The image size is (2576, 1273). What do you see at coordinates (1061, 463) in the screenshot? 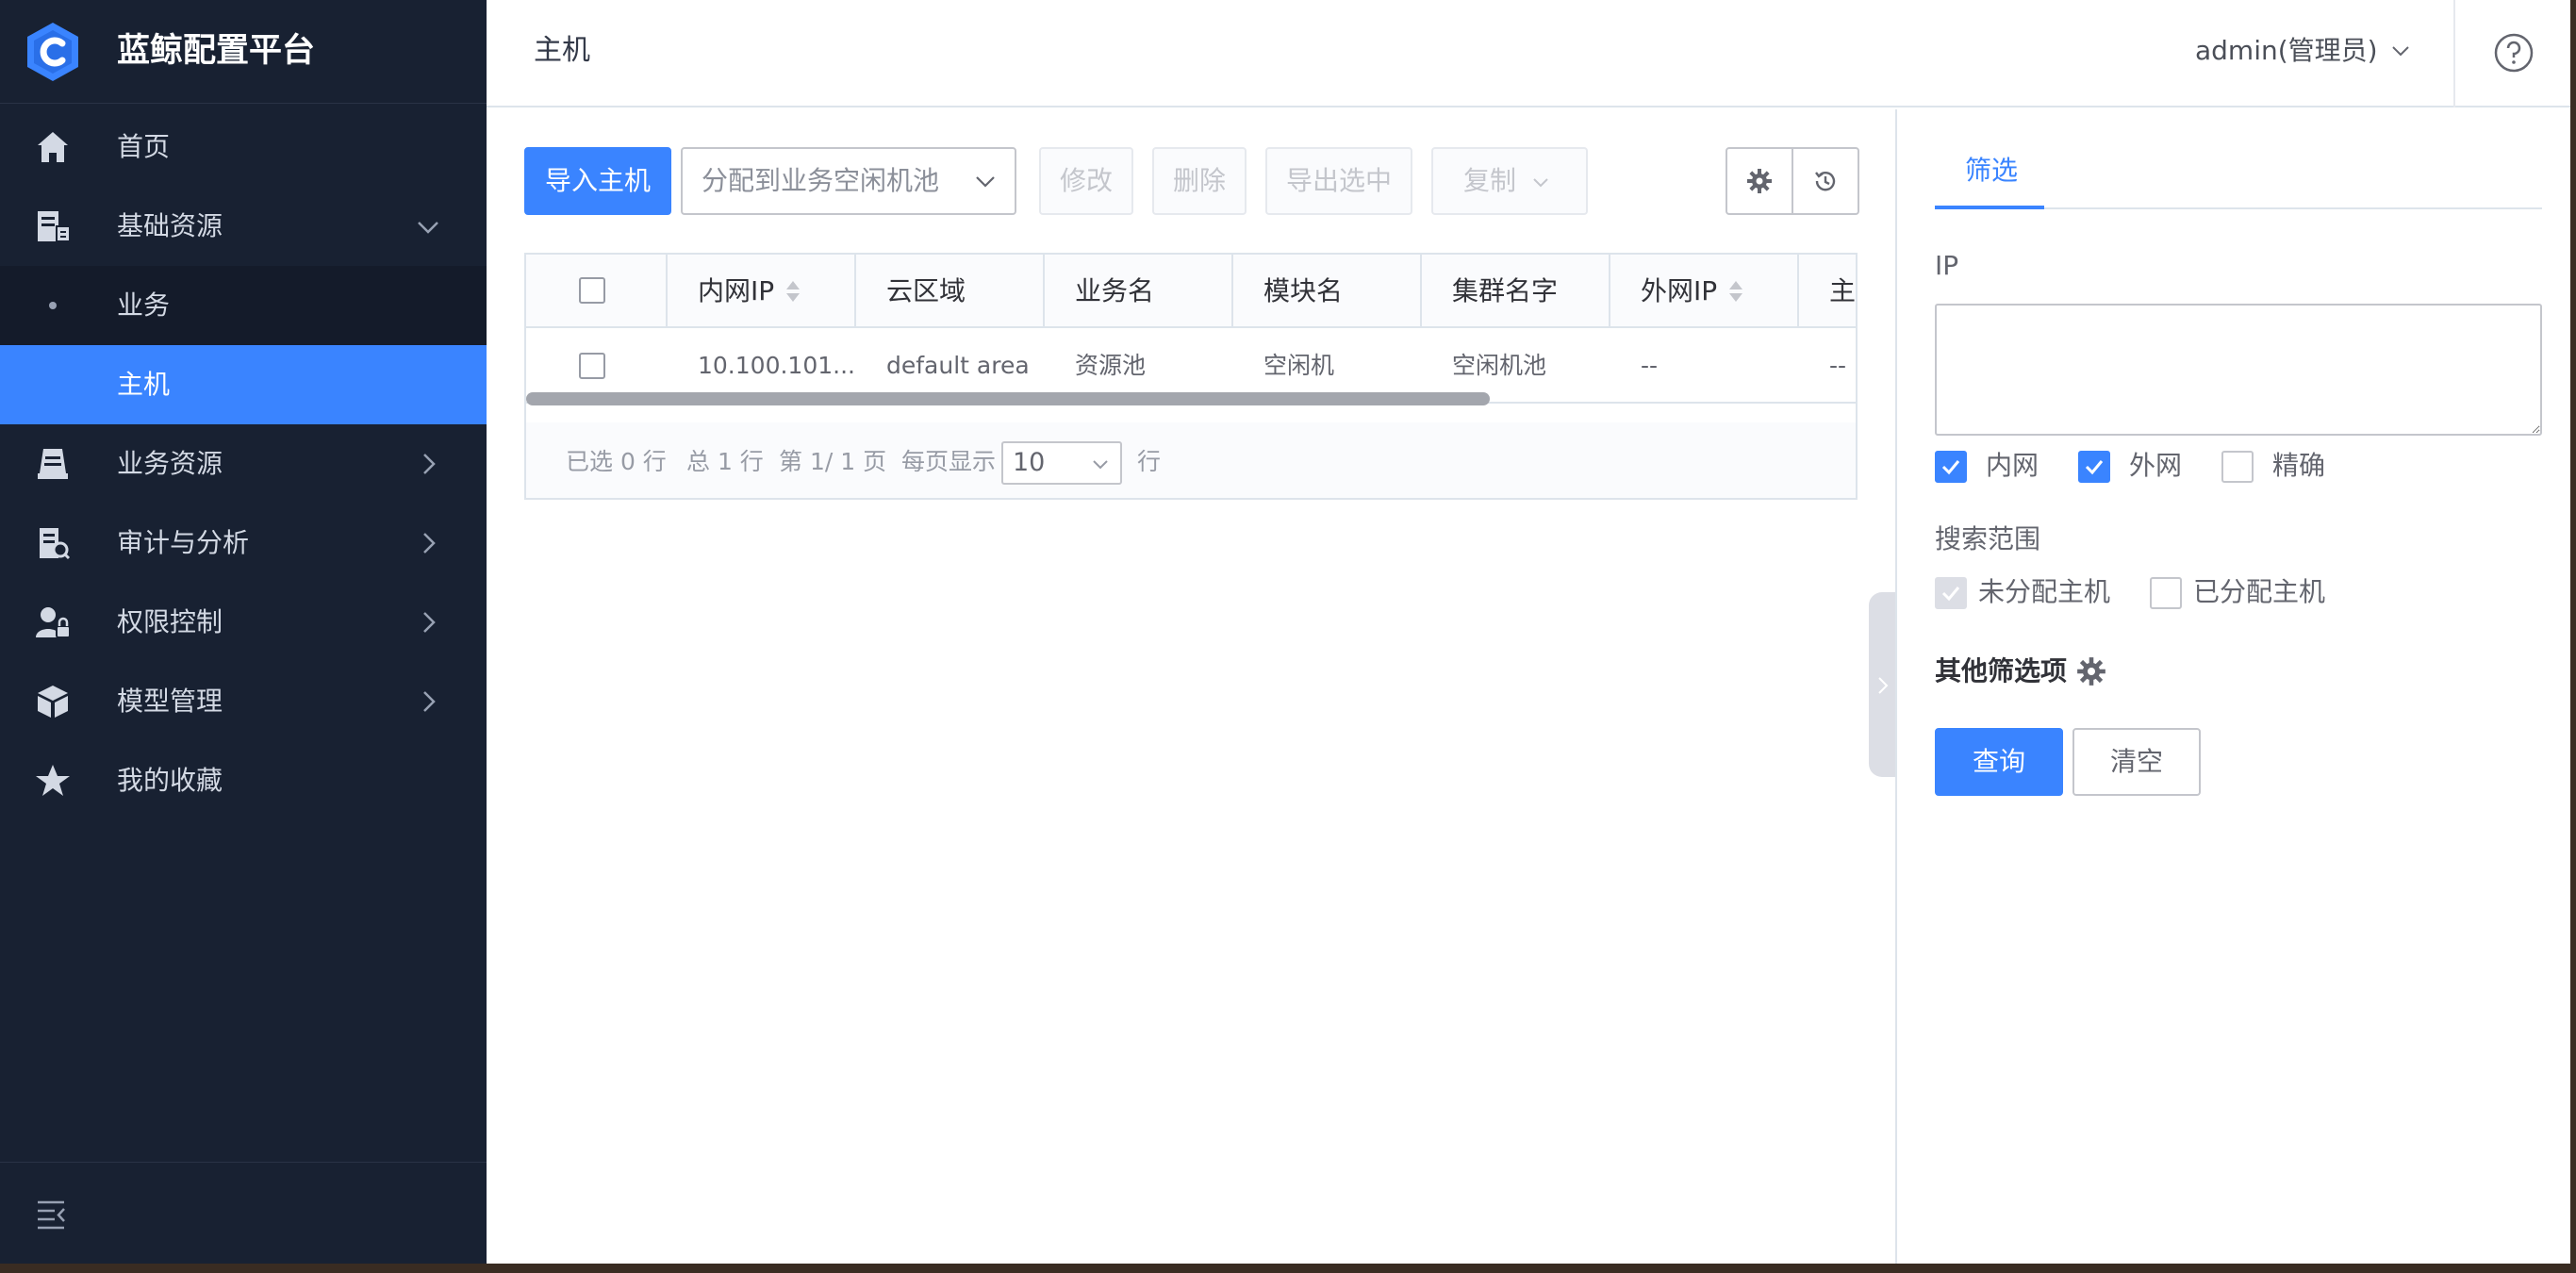
I see `page-size-select: 10` at bounding box center [1061, 463].